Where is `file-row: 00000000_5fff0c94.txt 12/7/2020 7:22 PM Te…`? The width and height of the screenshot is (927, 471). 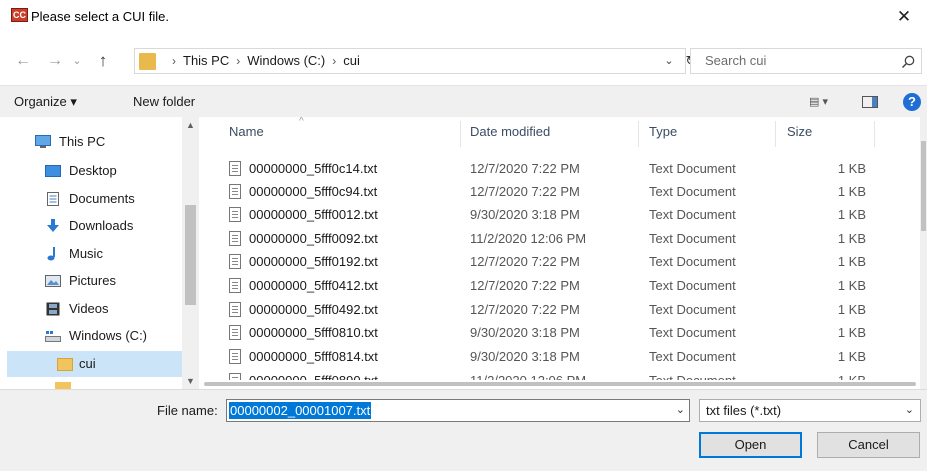
file-row: 00000000_5fff0c94.txt 12/7/2020 7:22 PM Te… is located at coordinates (560, 192).